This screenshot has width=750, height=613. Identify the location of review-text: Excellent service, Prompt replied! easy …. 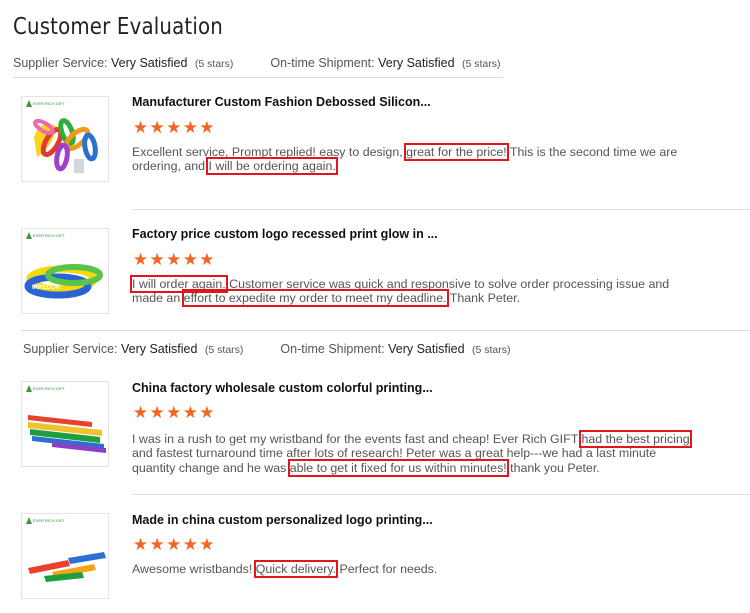
(414, 159).